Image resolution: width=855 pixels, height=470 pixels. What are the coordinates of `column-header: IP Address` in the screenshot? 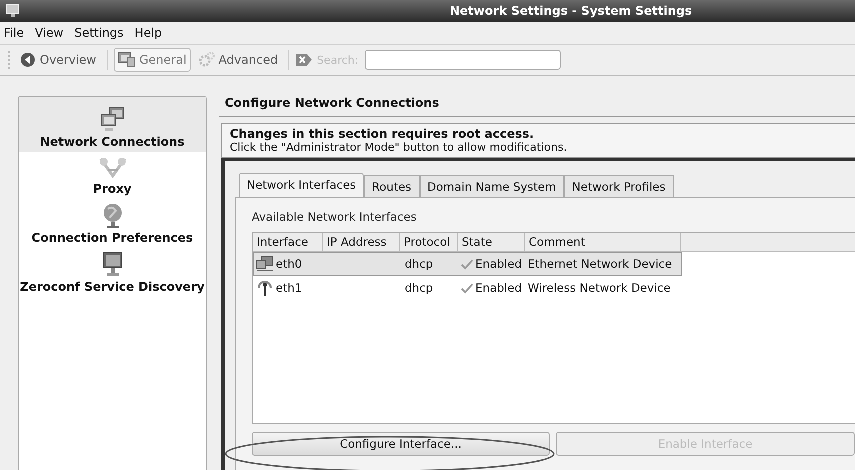 It's located at (361, 242).